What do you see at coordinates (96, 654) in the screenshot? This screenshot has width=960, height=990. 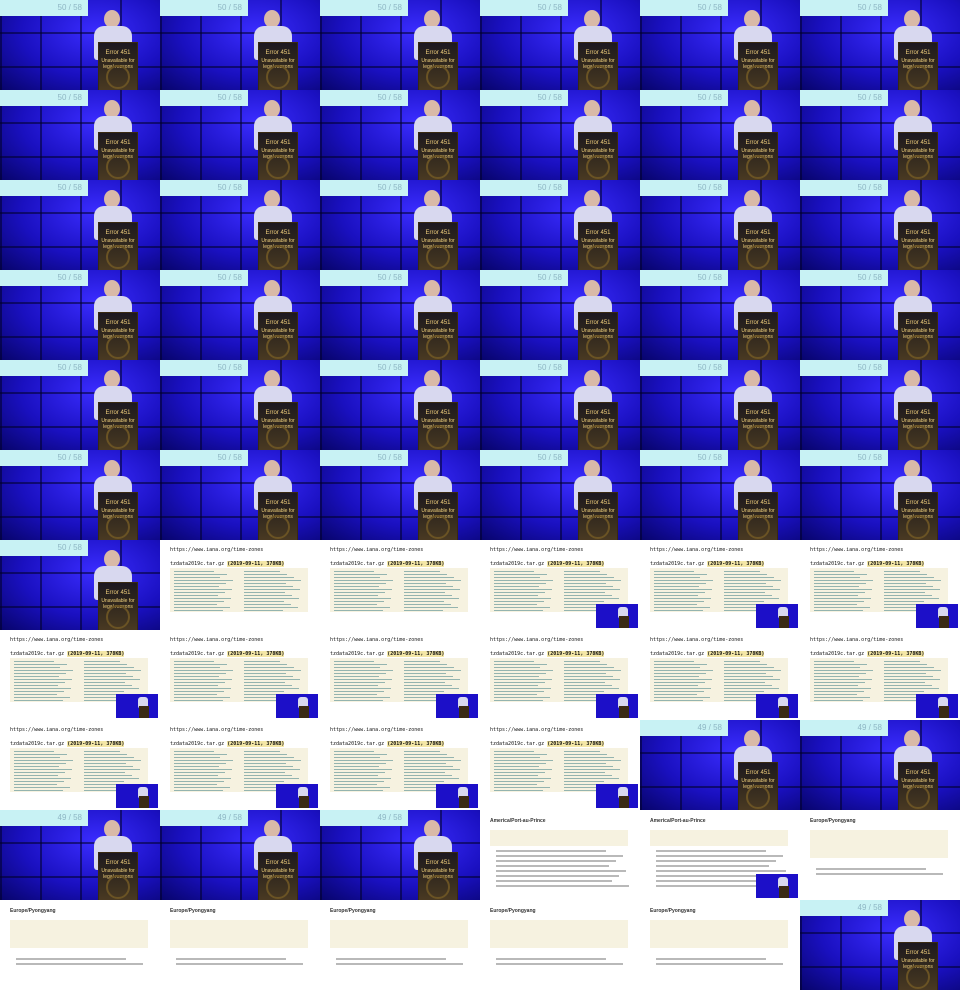 I see `file-meta: (2019-09-11, 378KB)` at bounding box center [96, 654].